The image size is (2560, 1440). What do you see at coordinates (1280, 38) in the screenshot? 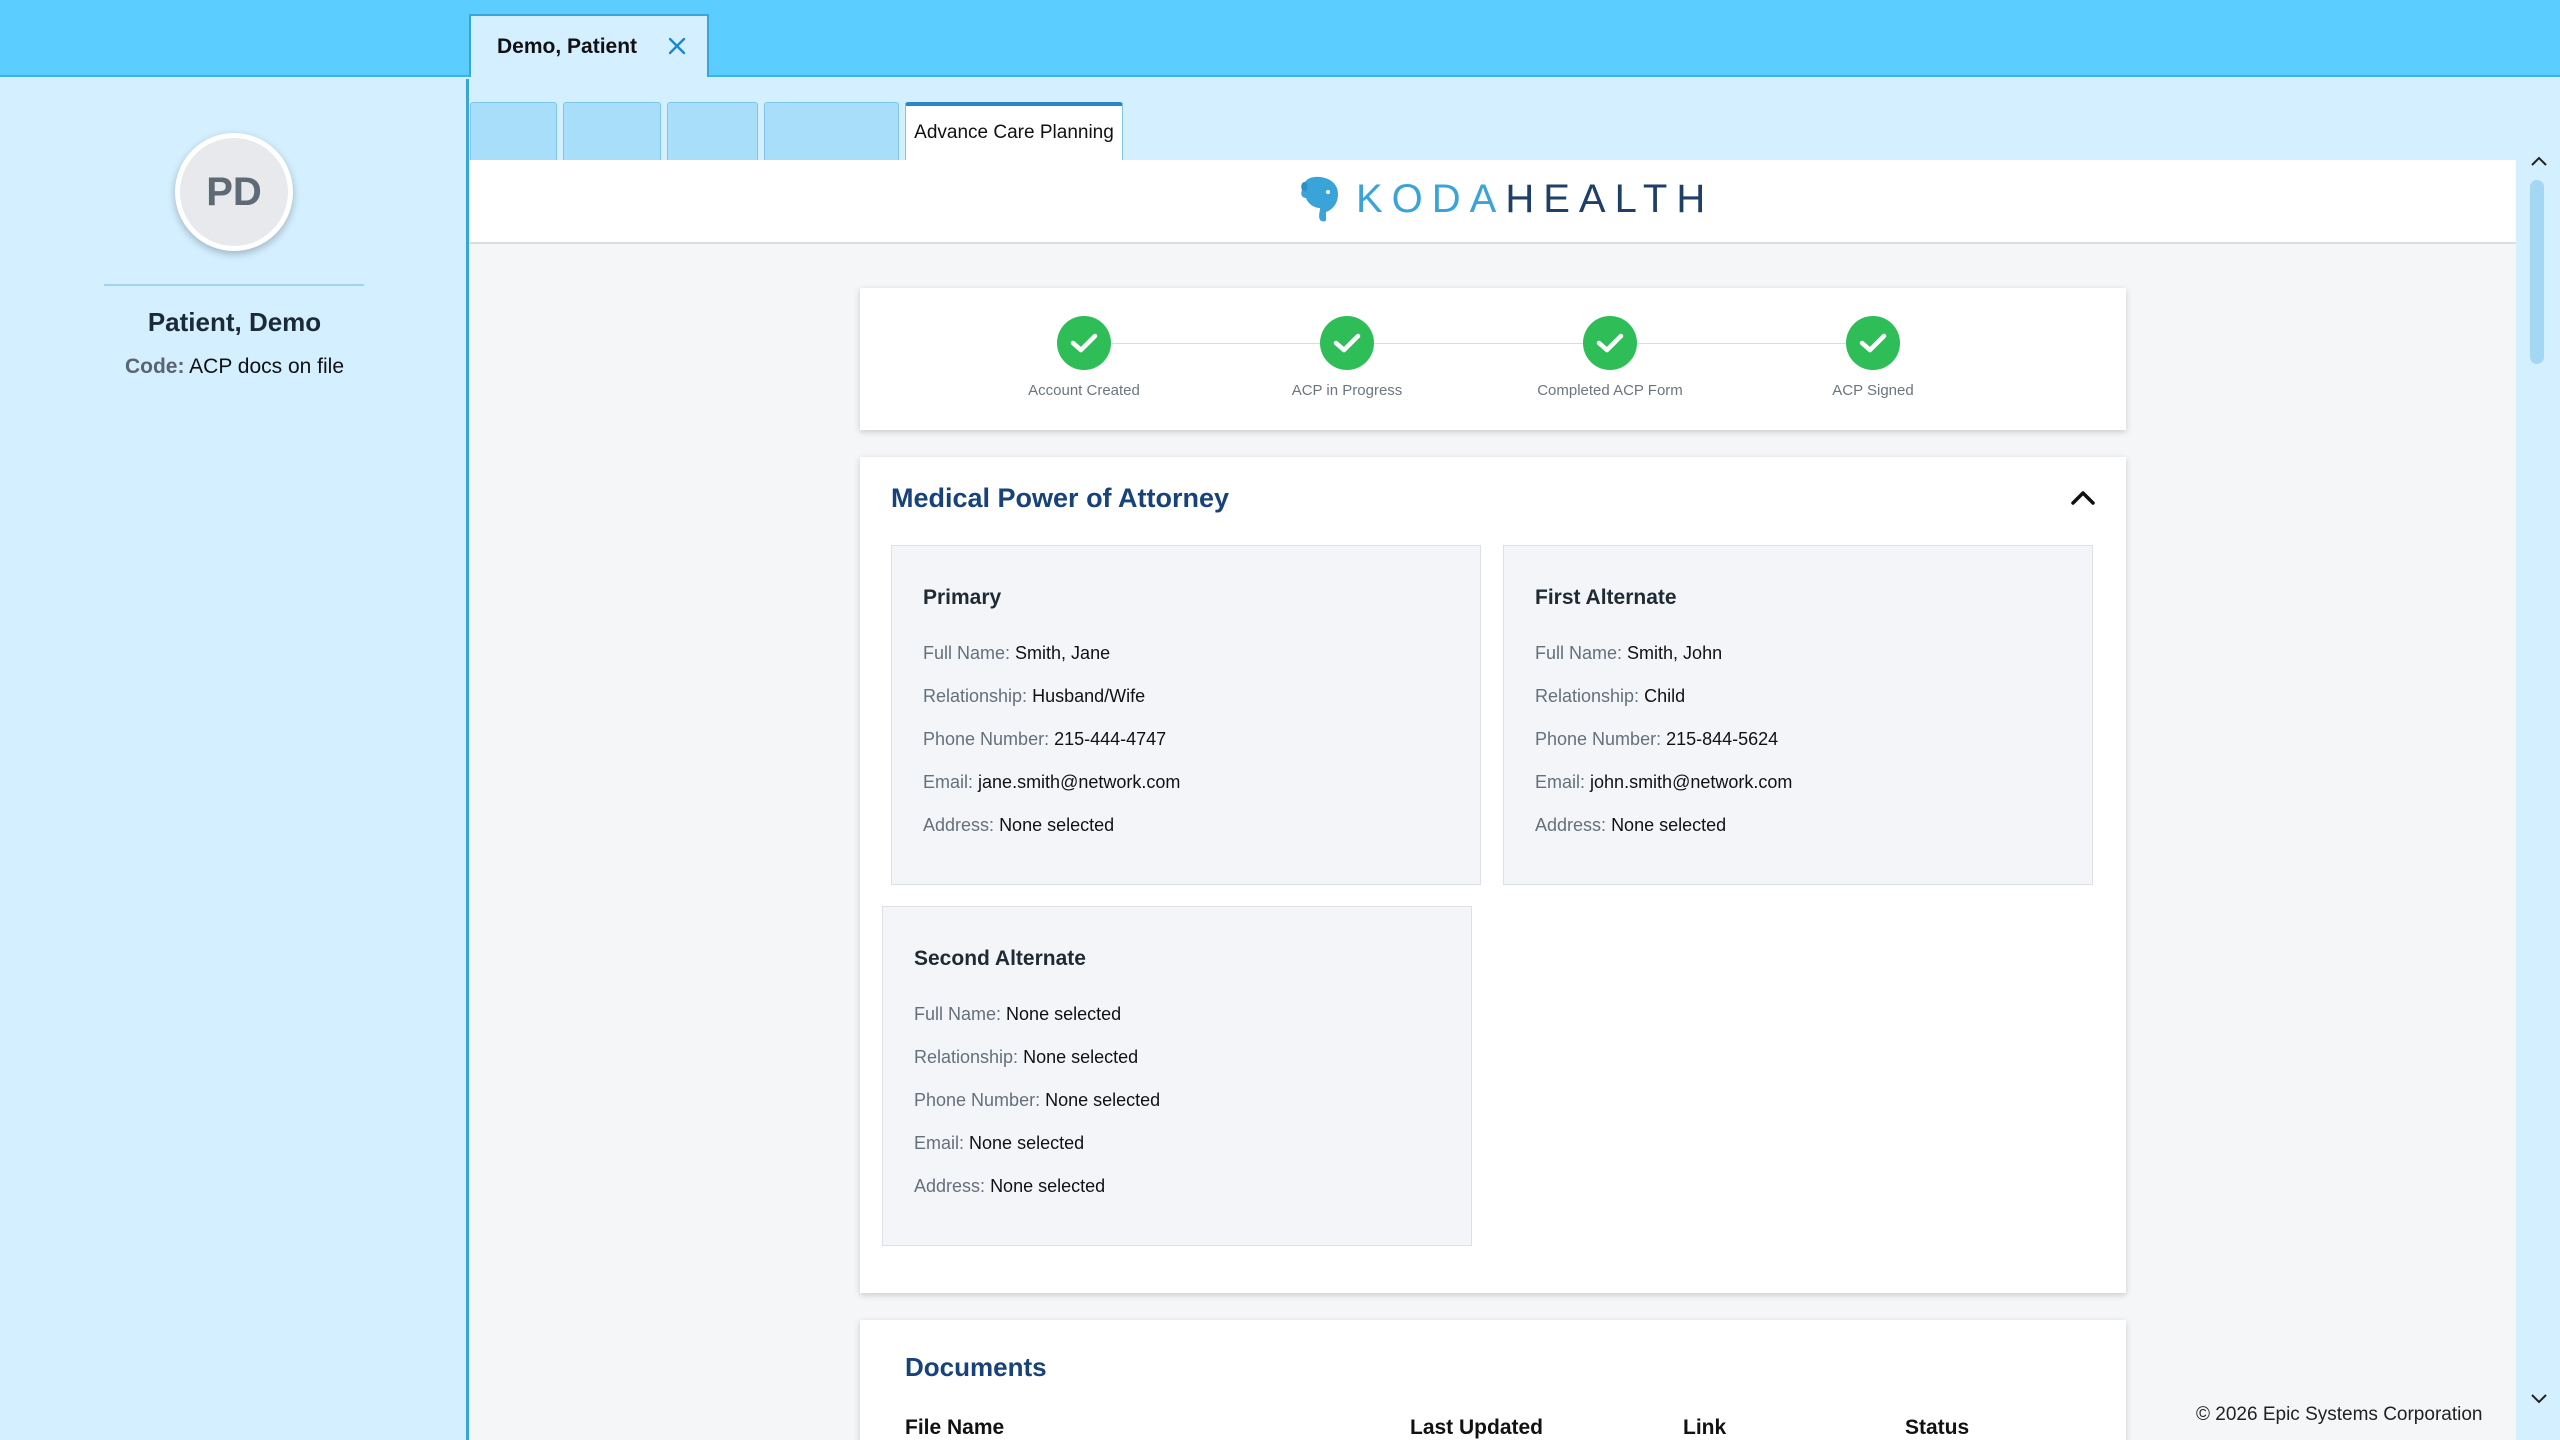
I see `top-bar: Demo, Patient` at bounding box center [1280, 38].